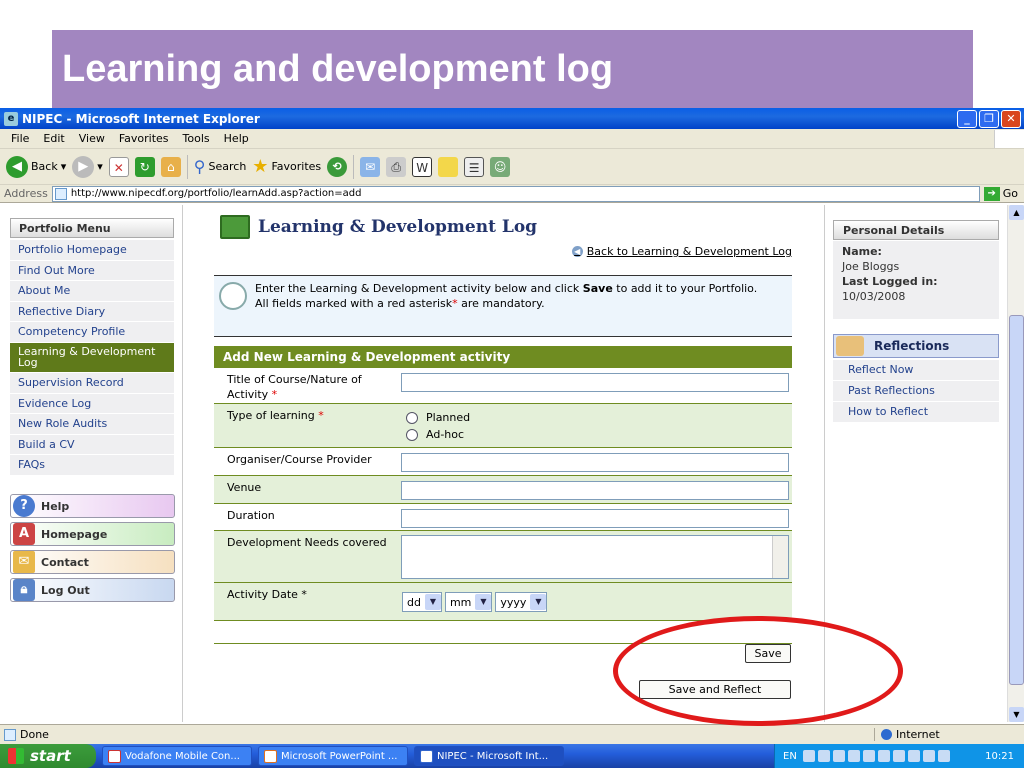 The height and width of the screenshot is (768, 1024). I want to click on status-bar: Done Internet, so click(512, 734).